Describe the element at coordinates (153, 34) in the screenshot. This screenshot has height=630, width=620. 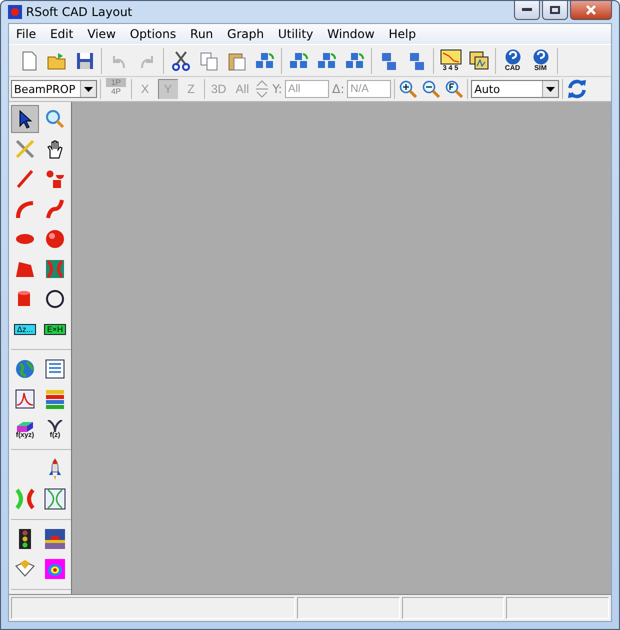
I see `menu-item: Options` at that location.